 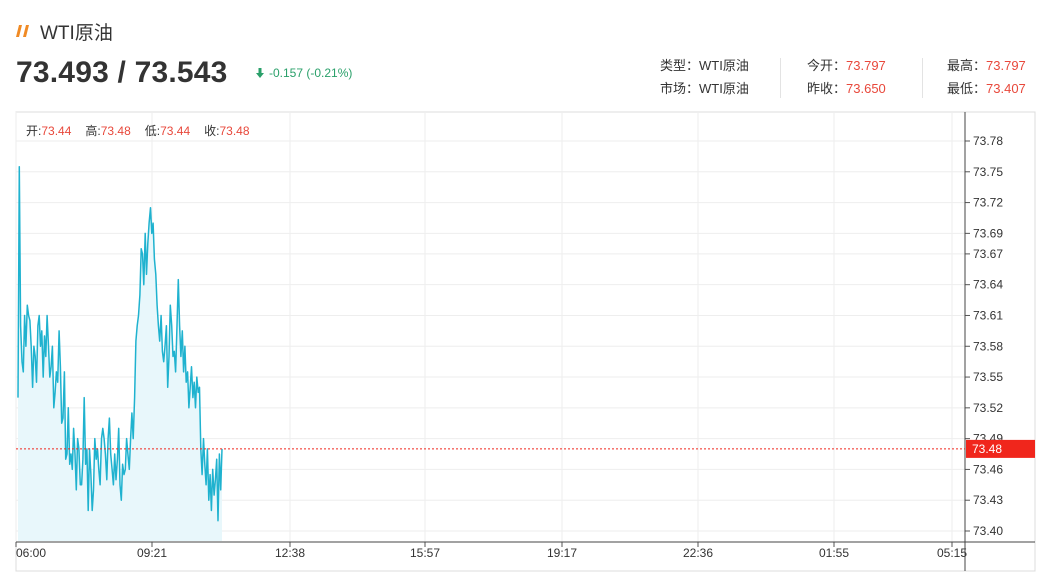 I want to click on y-tick-label: 73.69, so click(x=988, y=233).